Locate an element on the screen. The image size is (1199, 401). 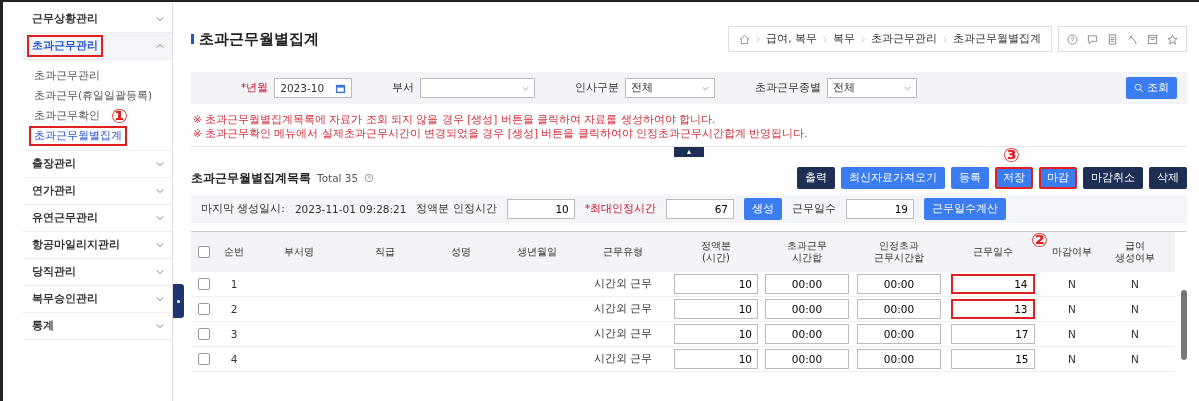
search-button: 조회 is located at coordinates (1151, 88).